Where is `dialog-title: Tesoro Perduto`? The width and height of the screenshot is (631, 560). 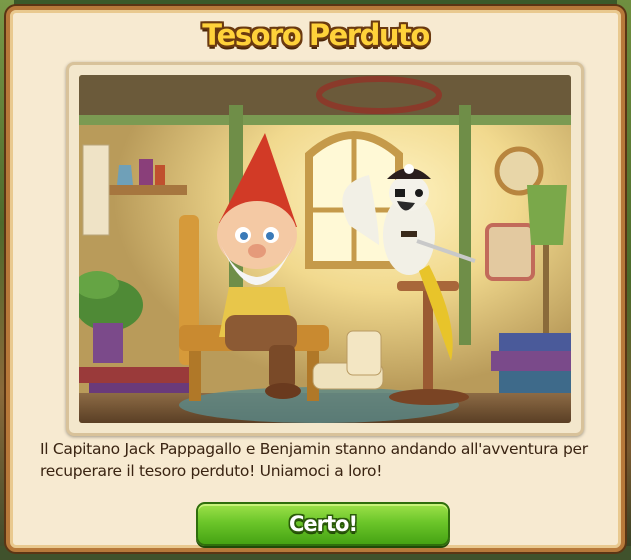 dialog-title: Tesoro Perduto is located at coordinates (316, 35).